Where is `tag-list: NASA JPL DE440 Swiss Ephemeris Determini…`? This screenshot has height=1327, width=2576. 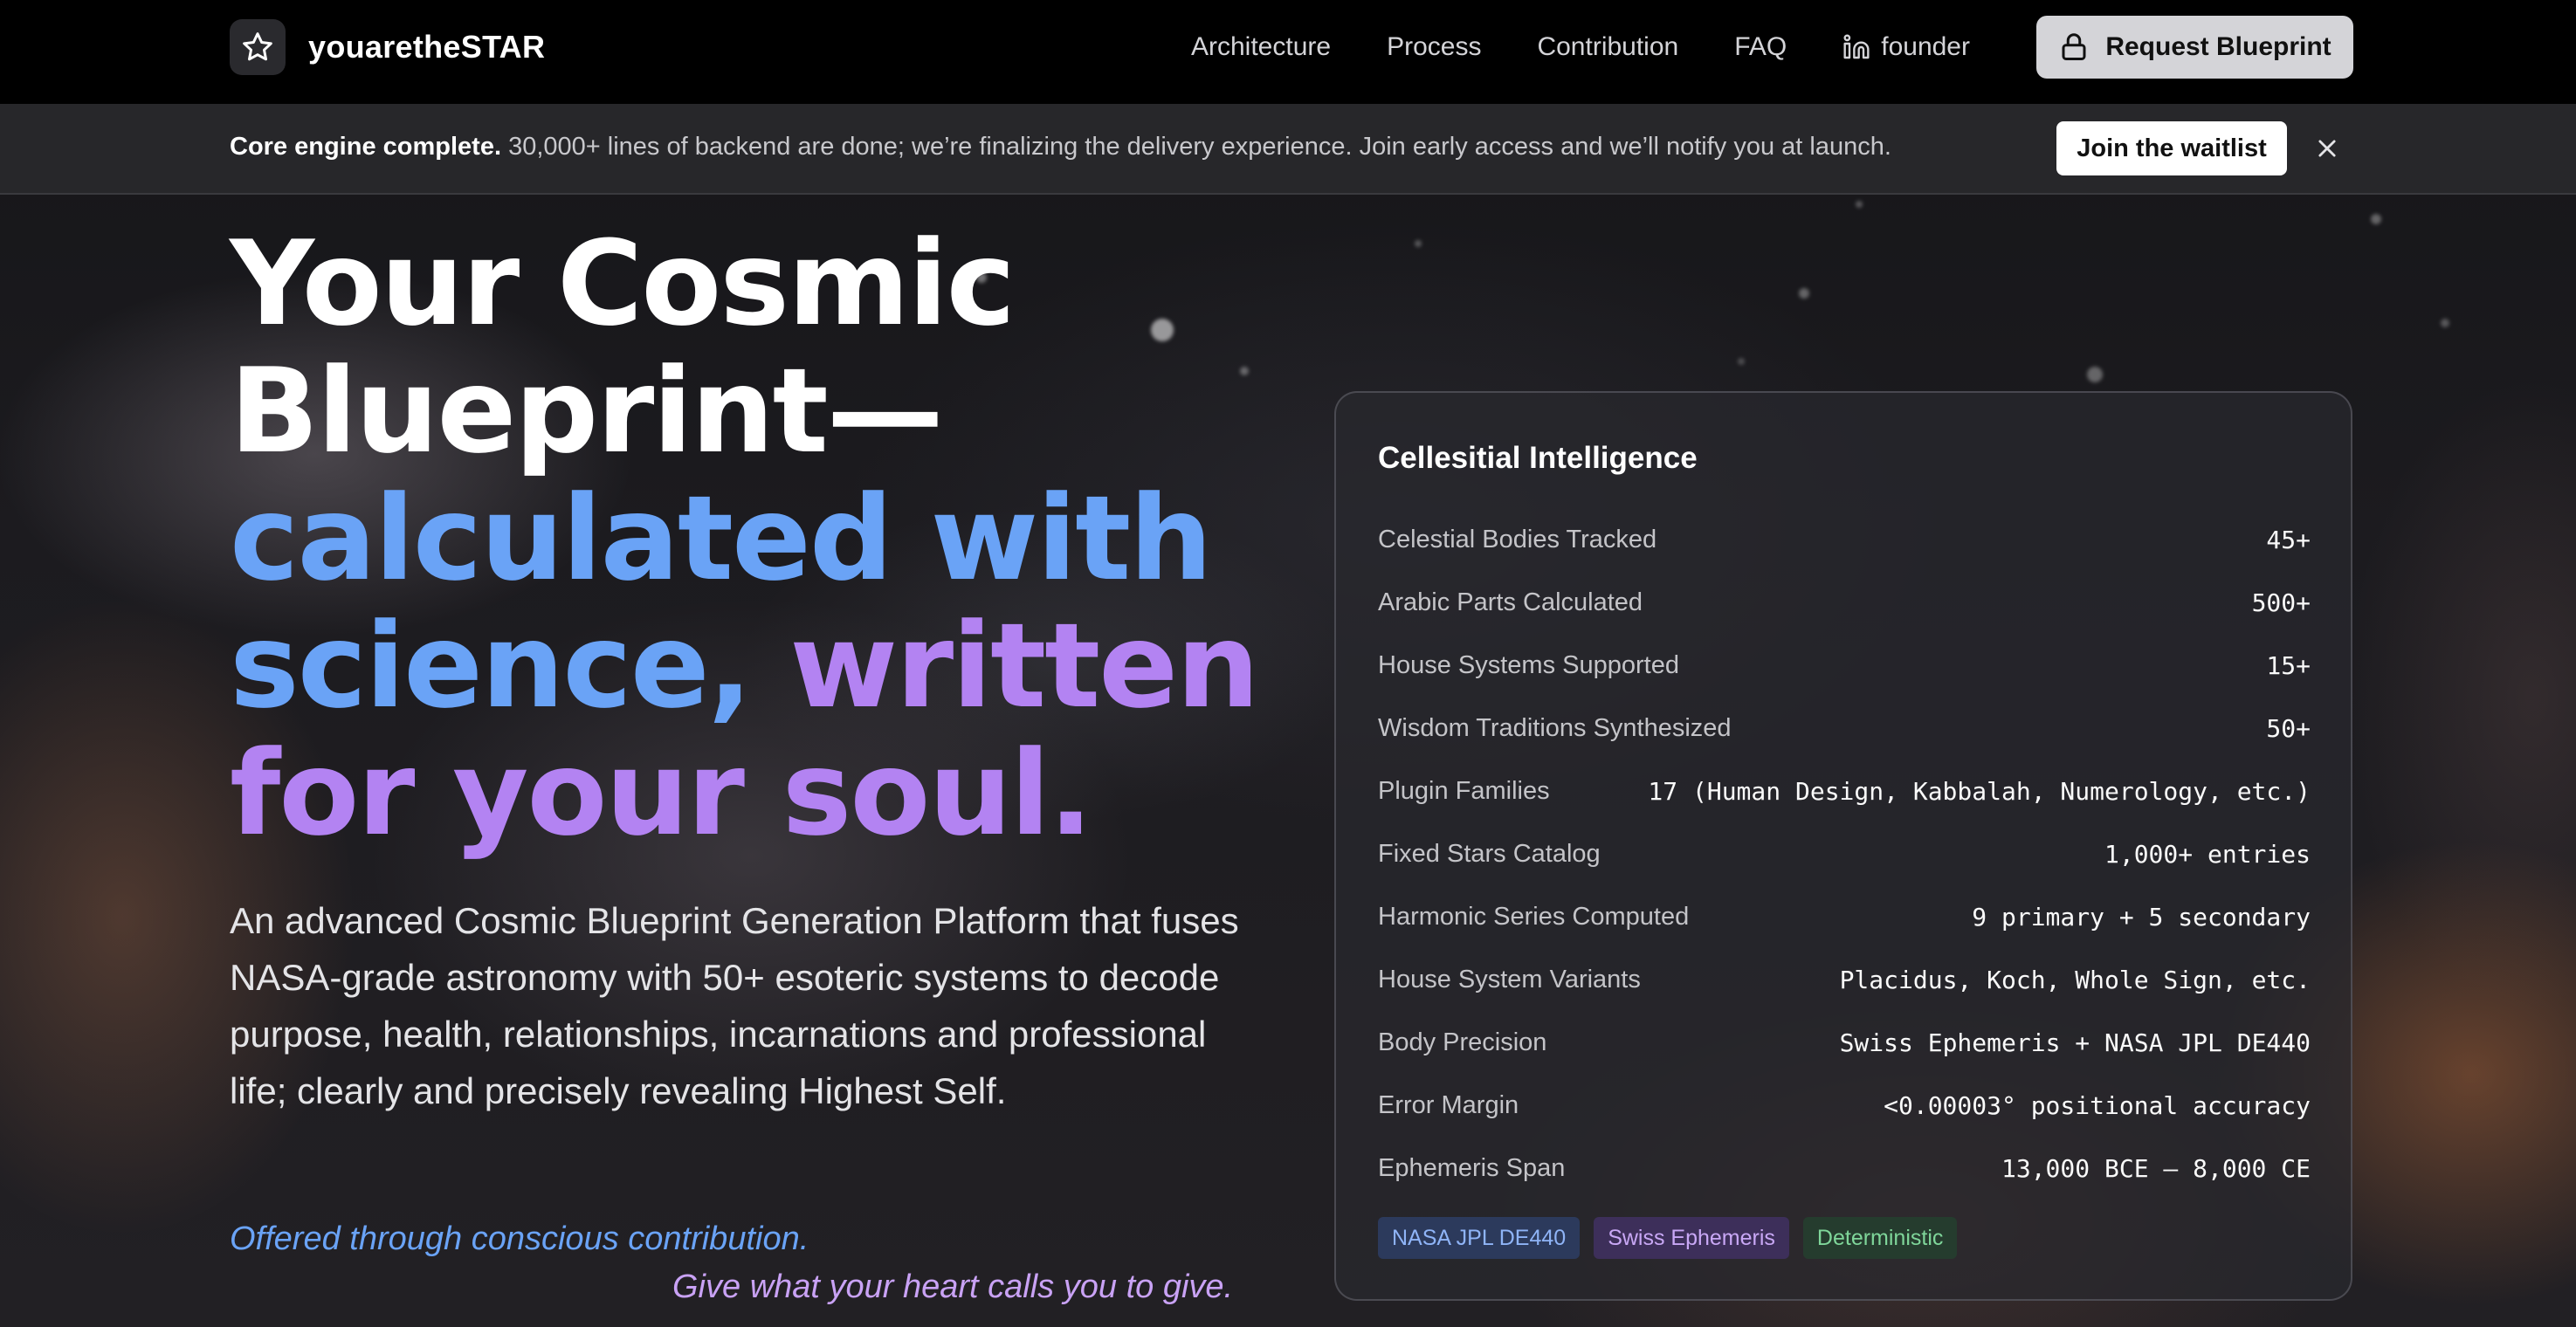 tag-list: NASA JPL DE440 Swiss Ephemeris Determini… is located at coordinates (1668, 1238).